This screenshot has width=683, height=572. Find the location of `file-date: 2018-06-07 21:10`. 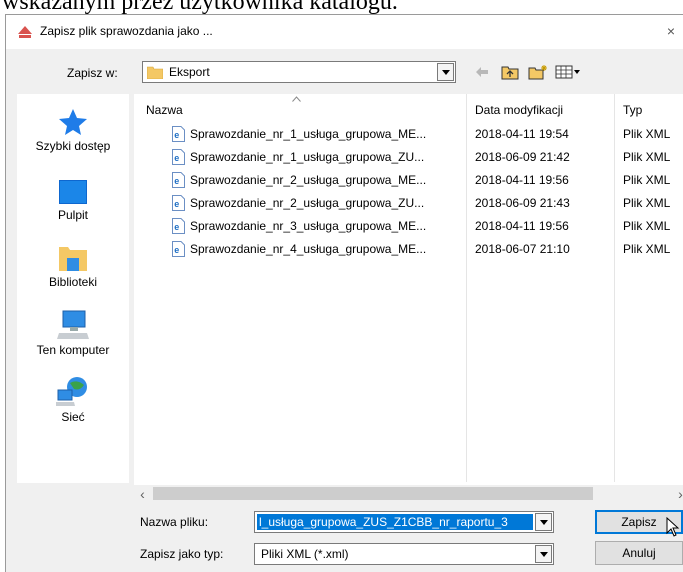

file-date: 2018-06-07 21:10 is located at coordinates (522, 249).